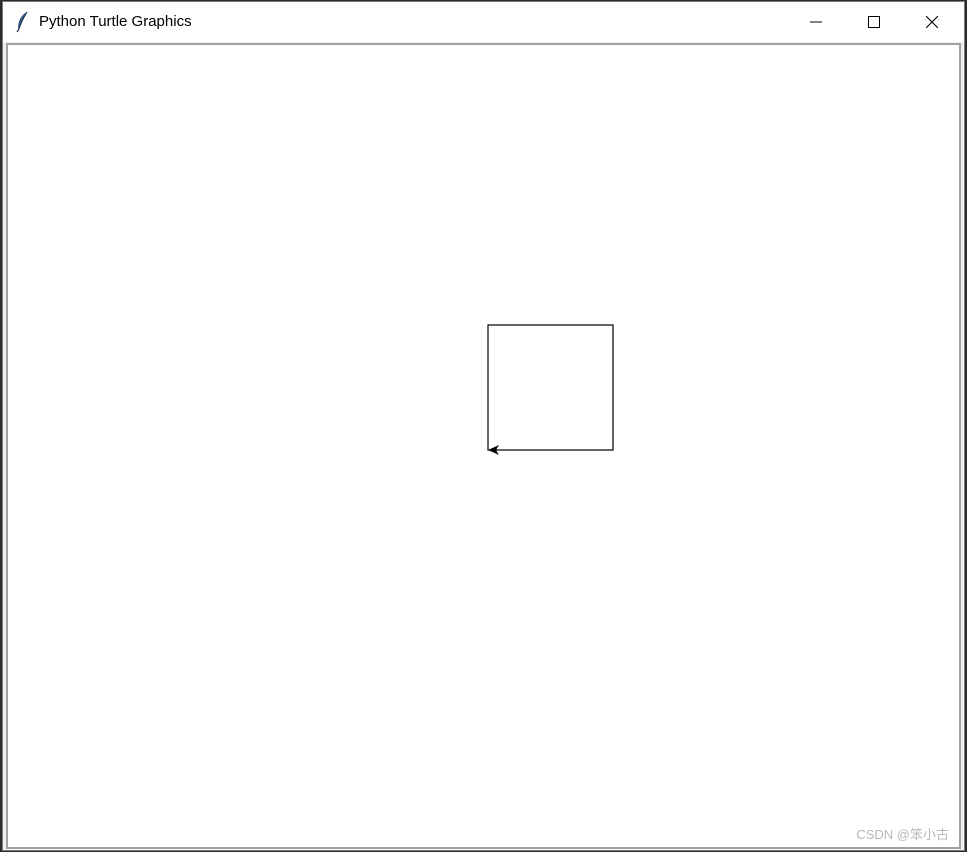 The image size is (967, 852). I want to click on minimize-icon, so click(816, 22).